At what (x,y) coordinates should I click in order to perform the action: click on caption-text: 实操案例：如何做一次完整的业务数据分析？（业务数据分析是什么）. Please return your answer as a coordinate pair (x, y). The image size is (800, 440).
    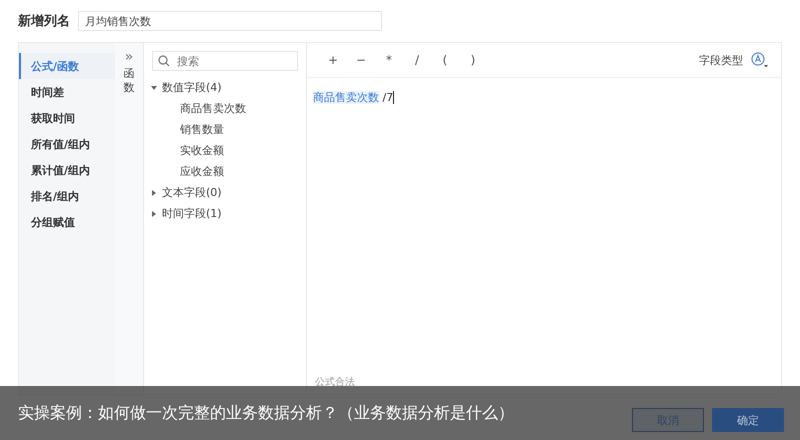
    Looking at the image, I should click on (266, 413).